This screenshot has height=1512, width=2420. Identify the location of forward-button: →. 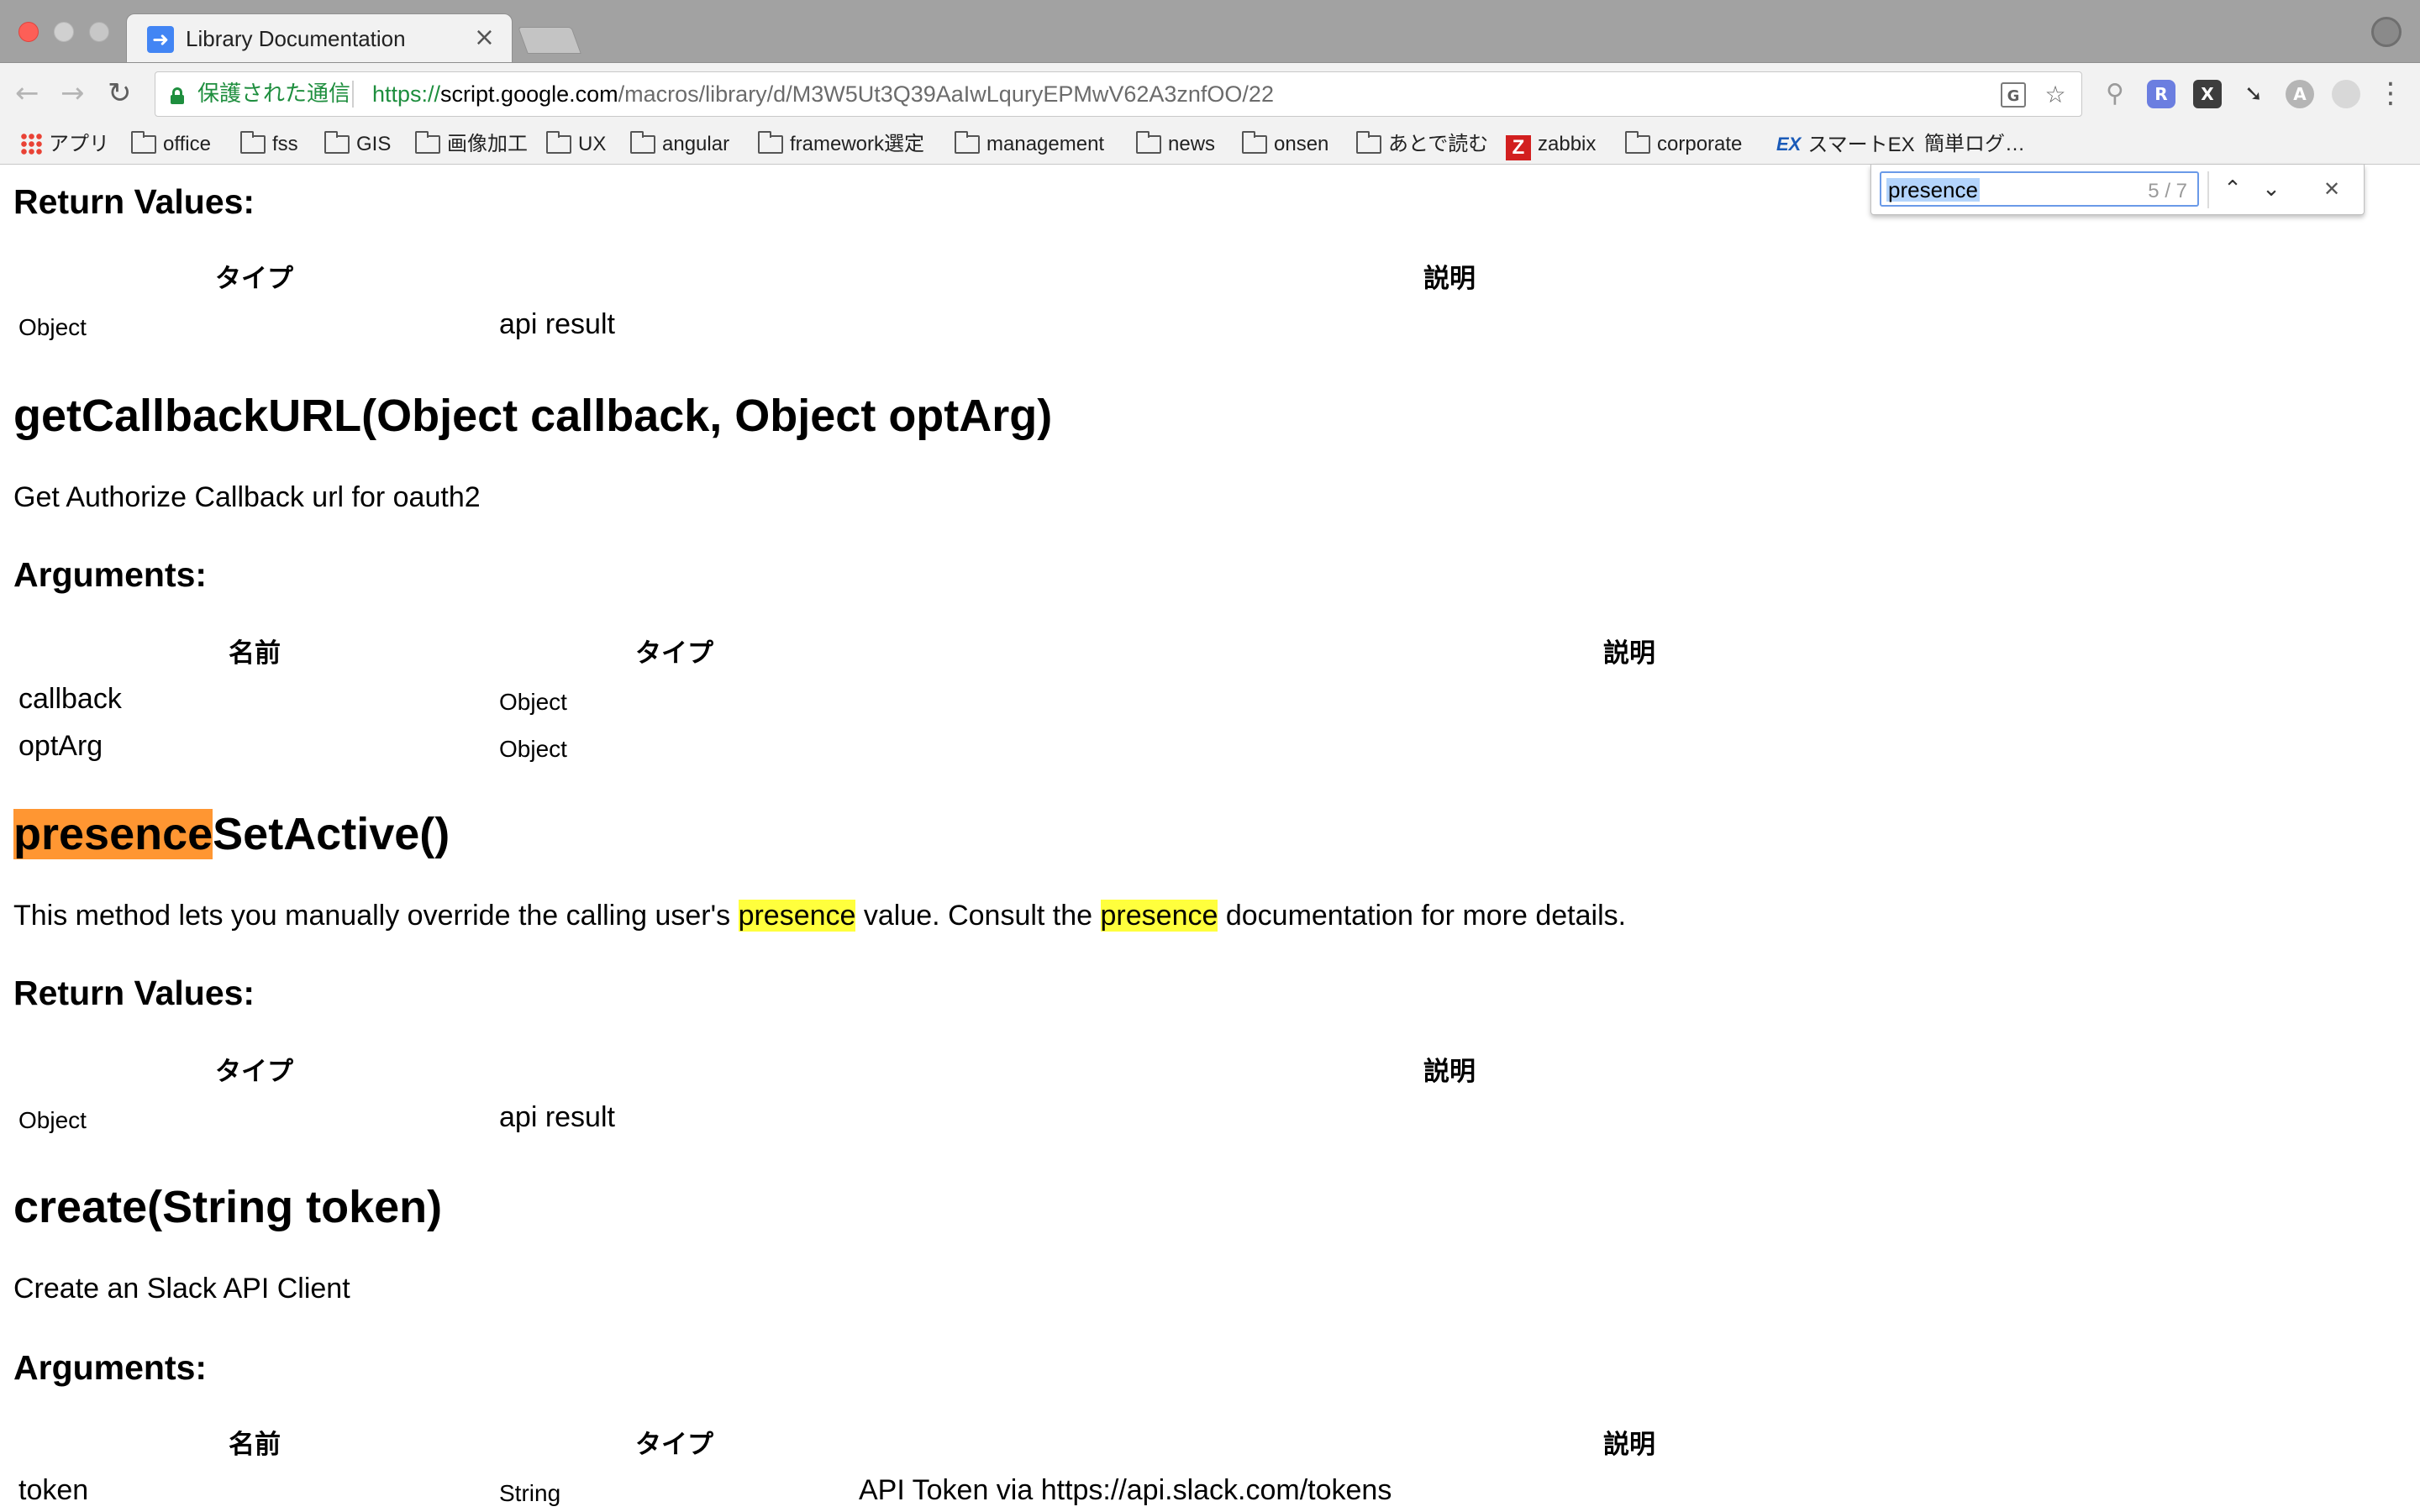
(73, 93).